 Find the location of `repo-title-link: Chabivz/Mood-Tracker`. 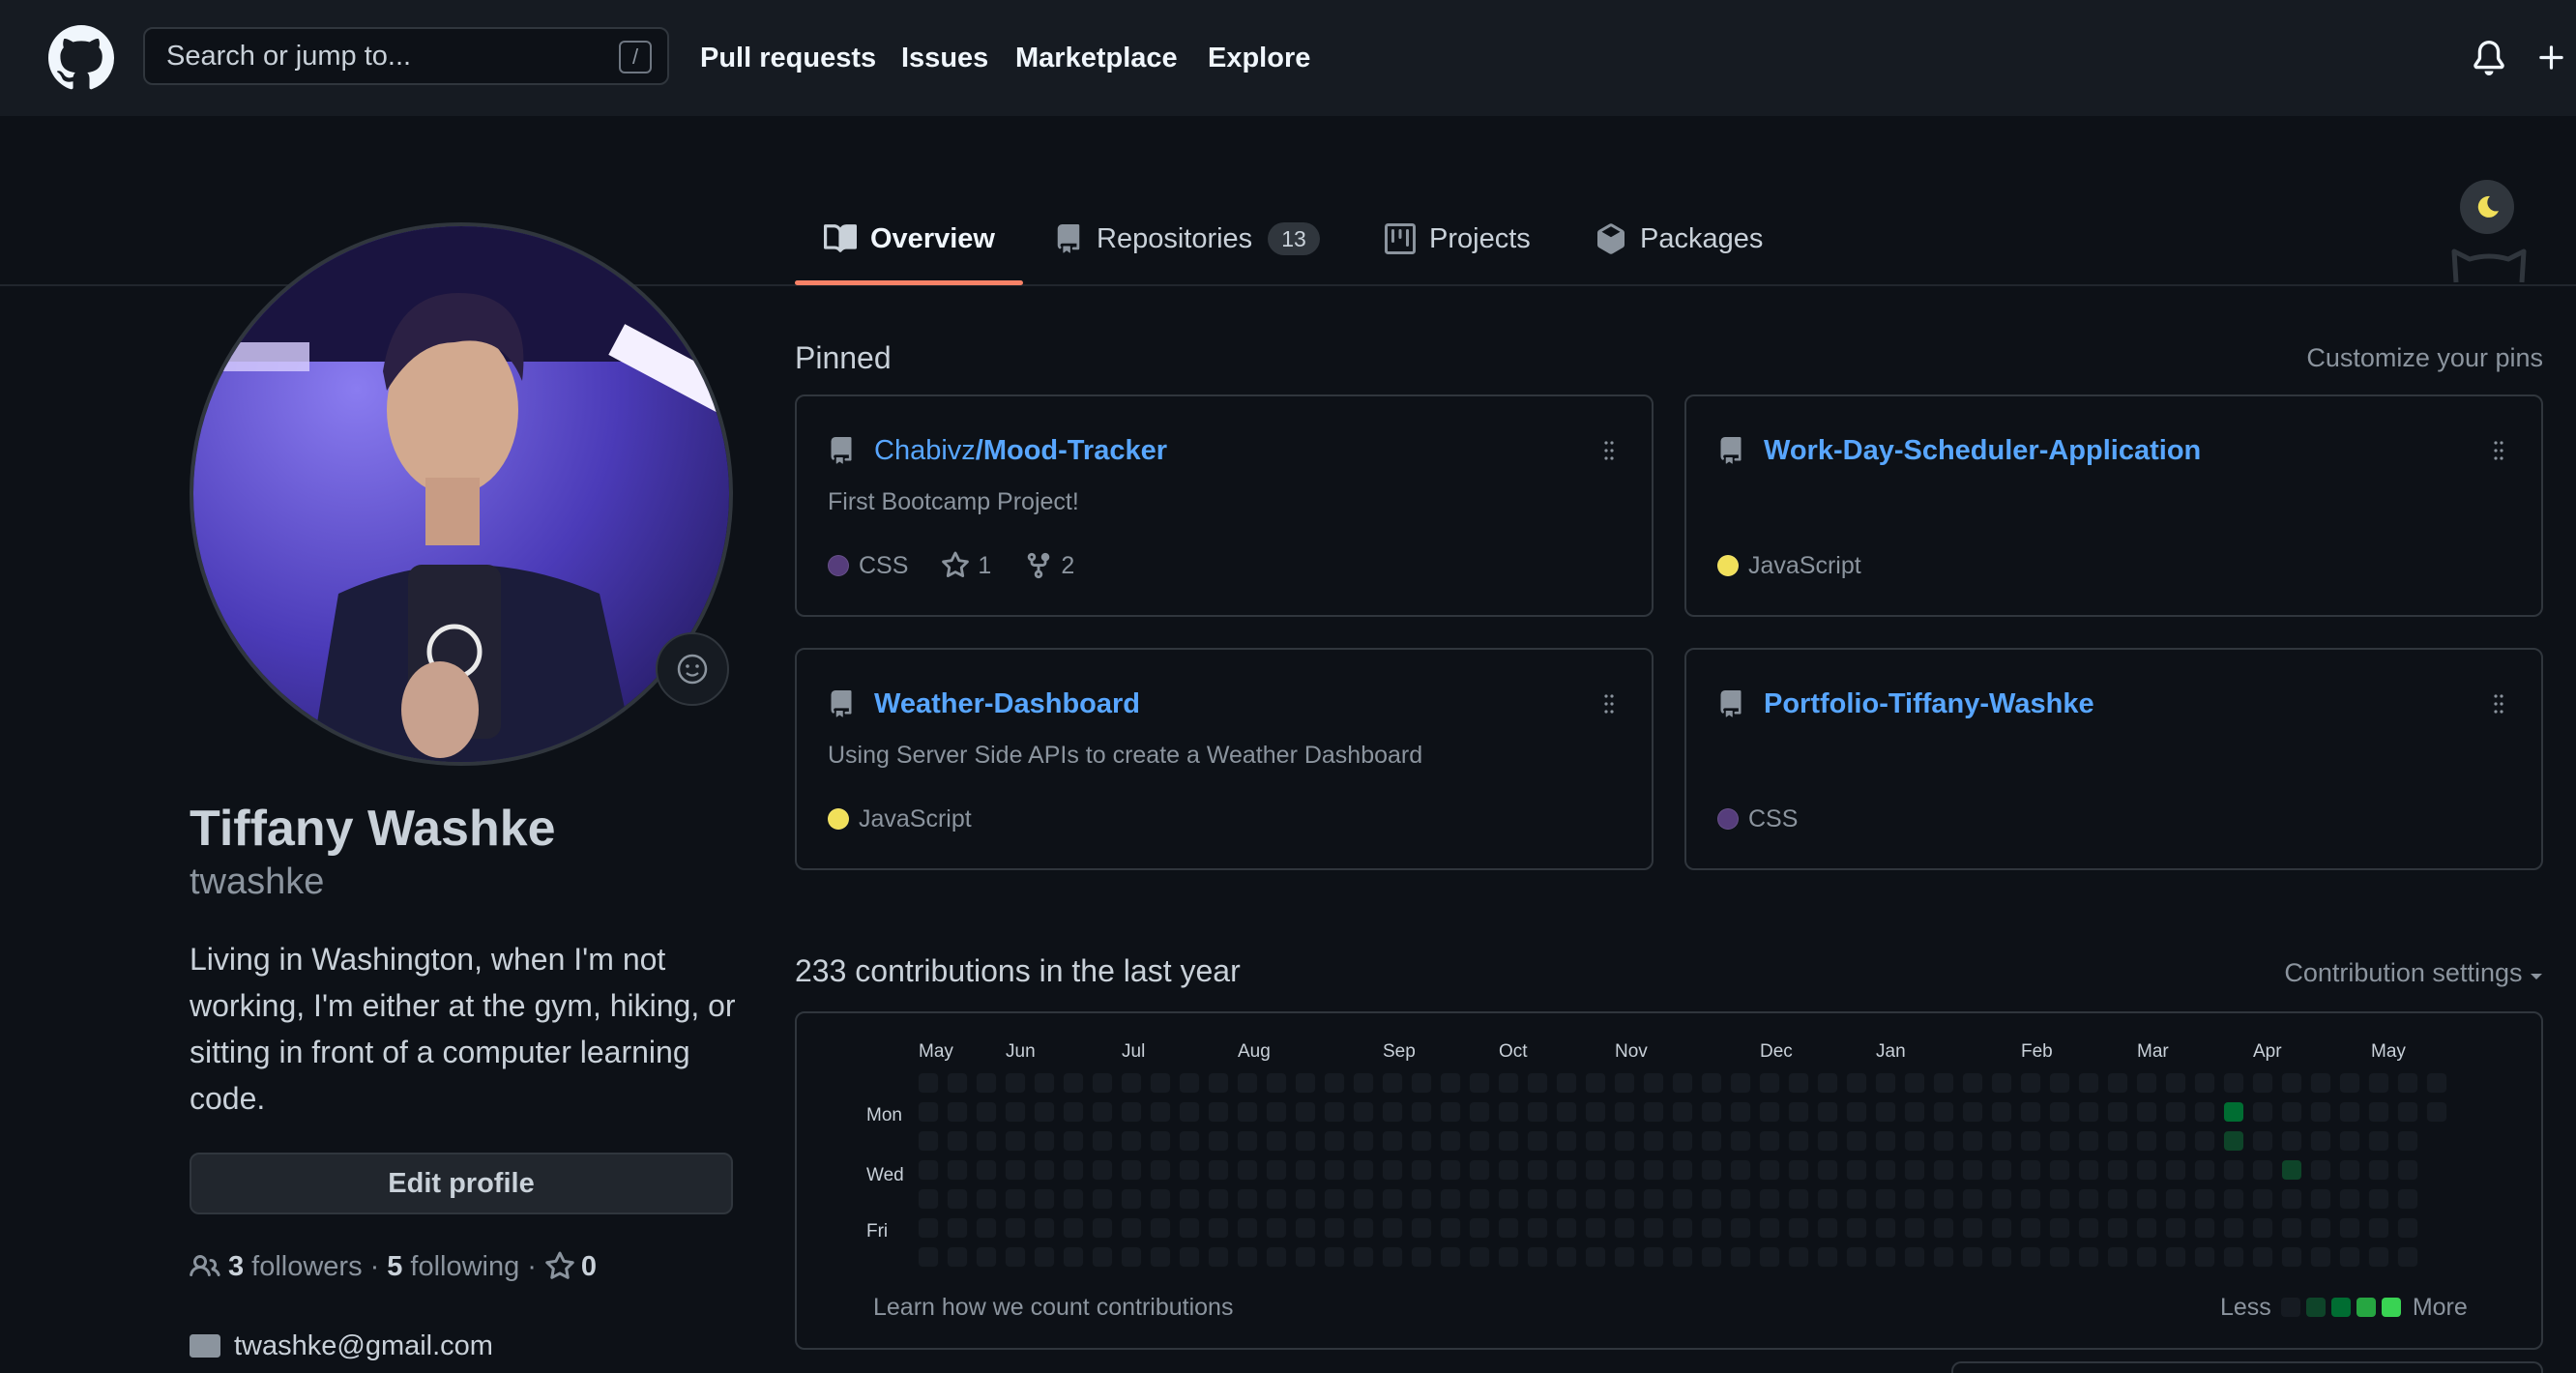

repo-title-link: Chabivz/Mood-Tracker is located at coordinates (1020, 451).